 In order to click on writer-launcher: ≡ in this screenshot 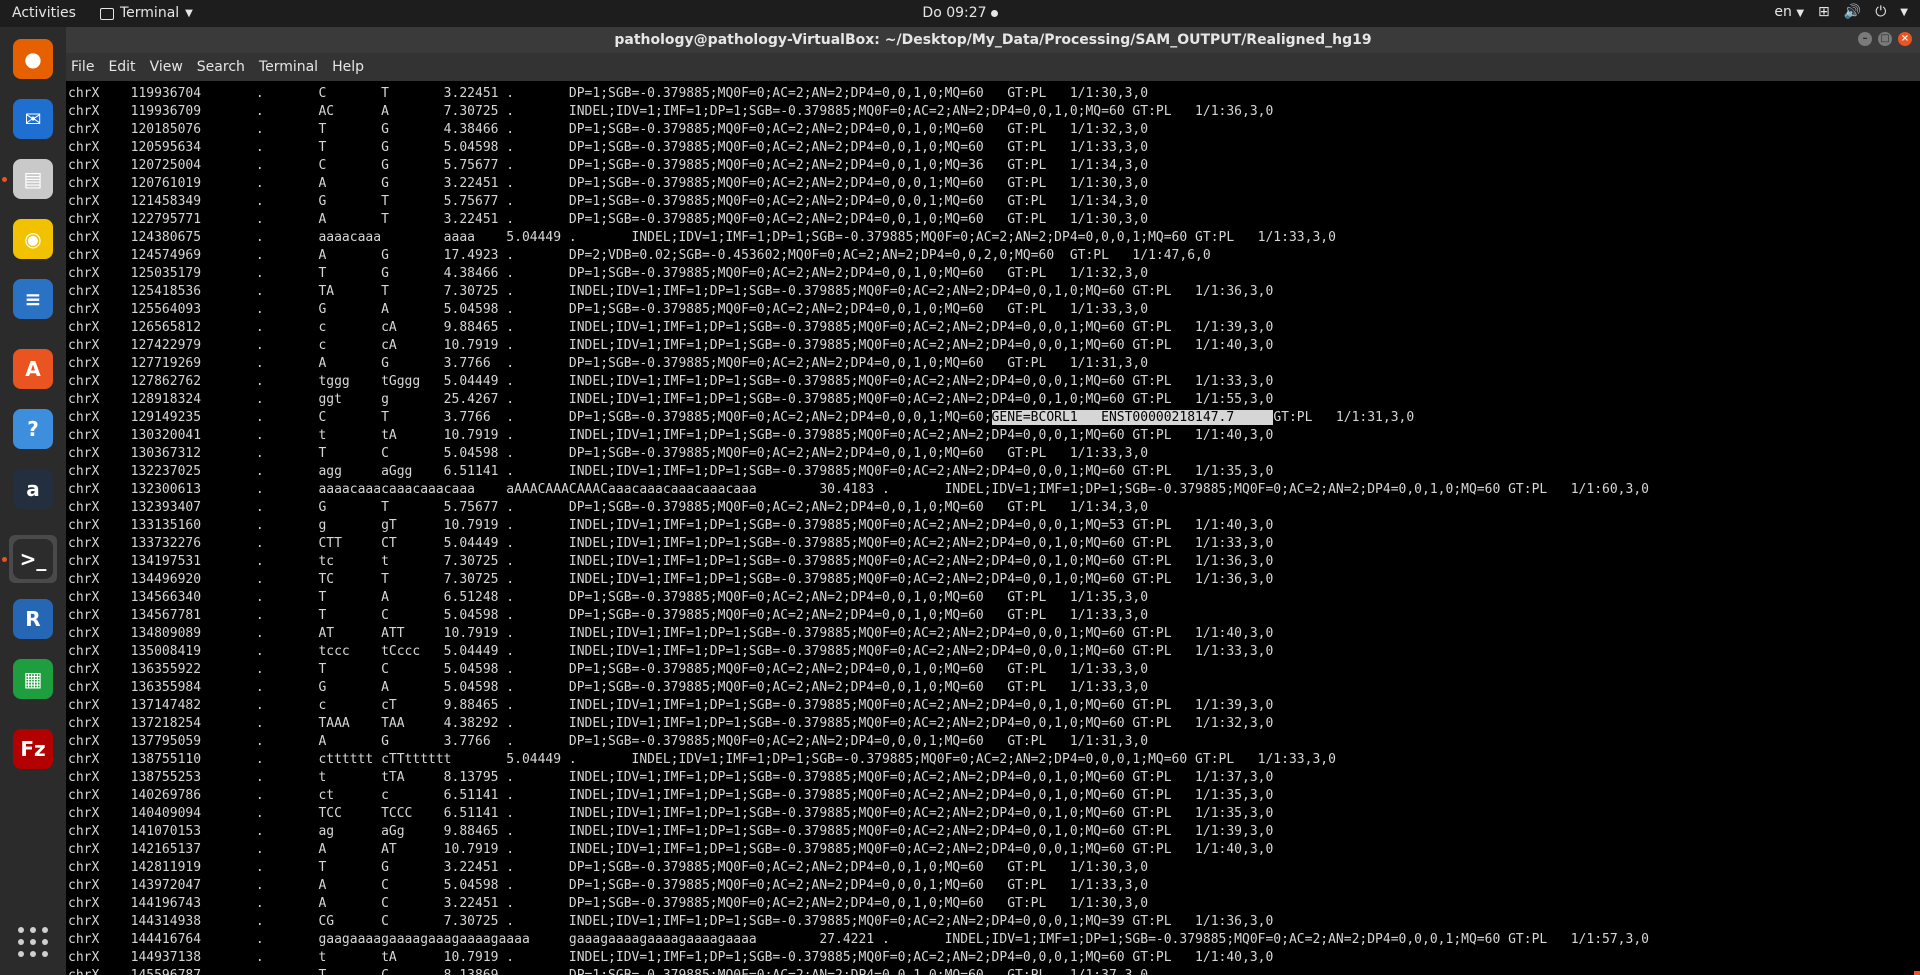, I will do `click(33, 299)`.